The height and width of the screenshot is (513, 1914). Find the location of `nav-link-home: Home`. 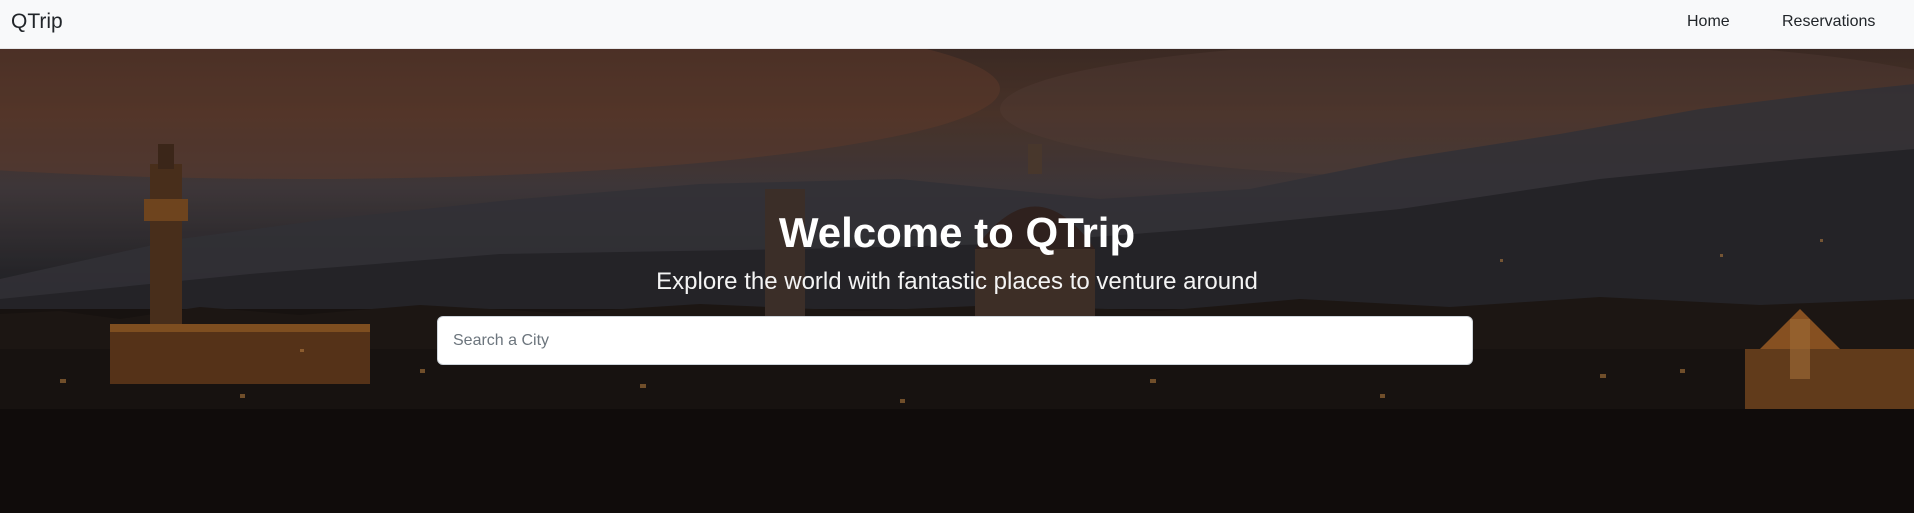

nav-link-home: Home is located at coordinates (1708, 22).